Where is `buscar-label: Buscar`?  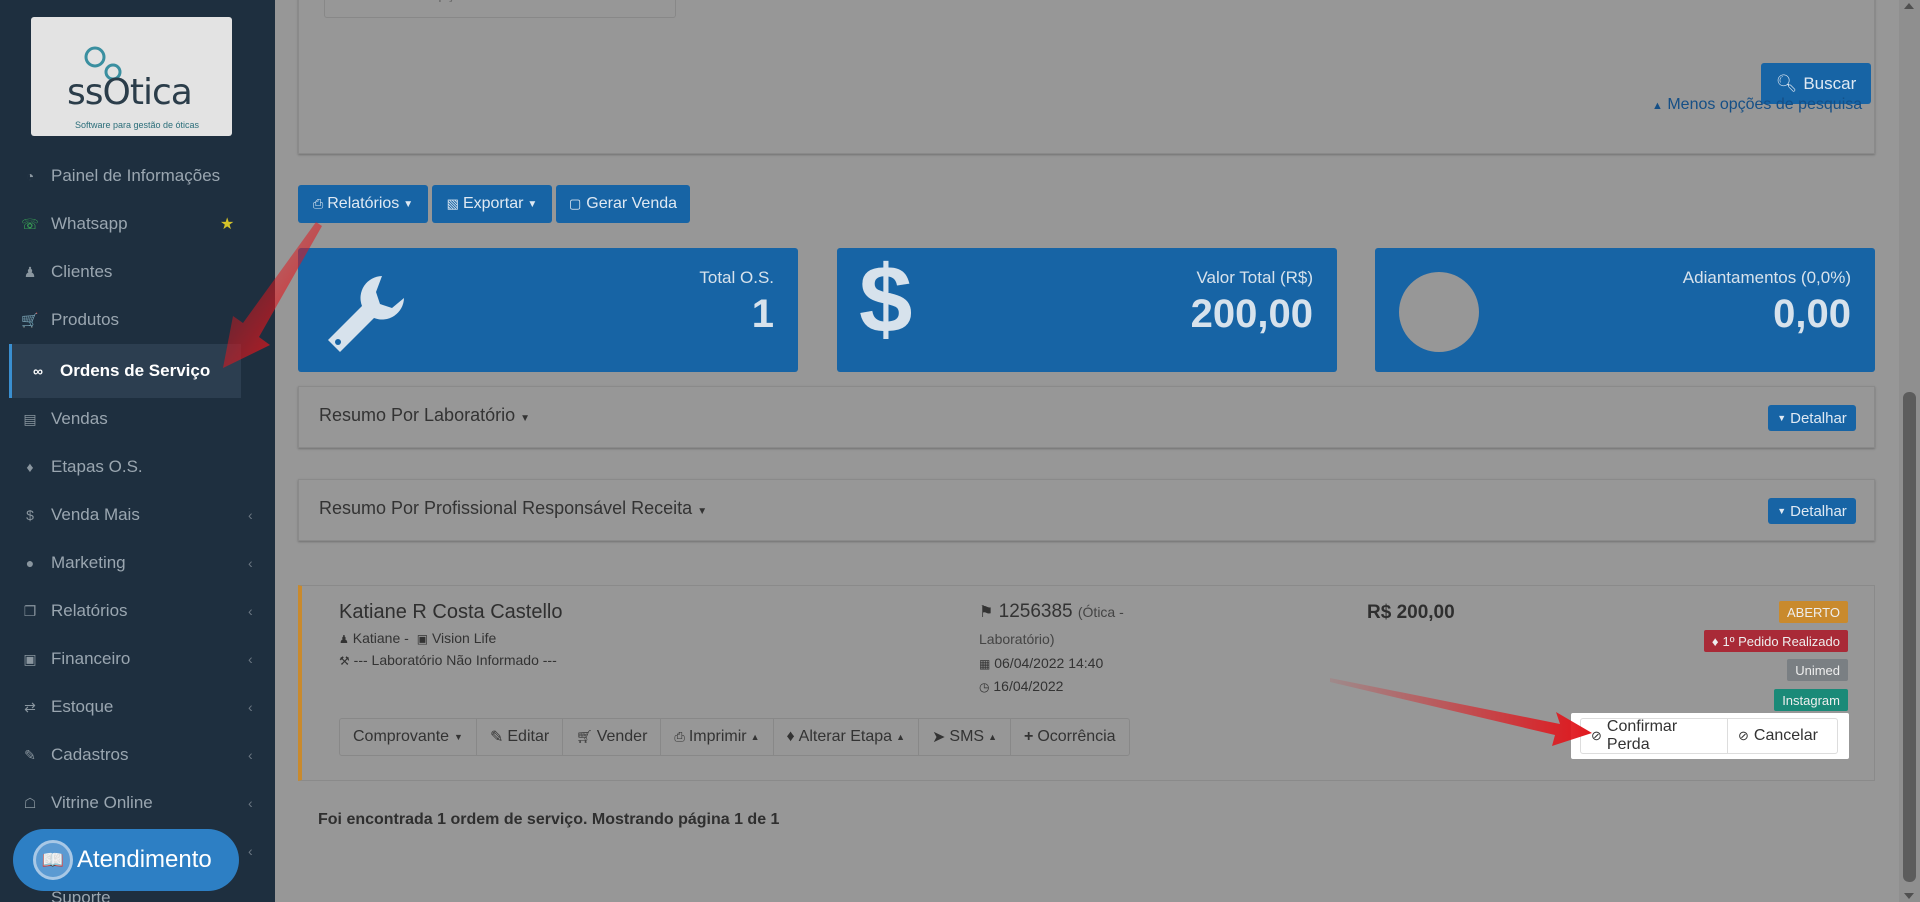
buscar-label: Buscar is located at coordinates (1830, 83).